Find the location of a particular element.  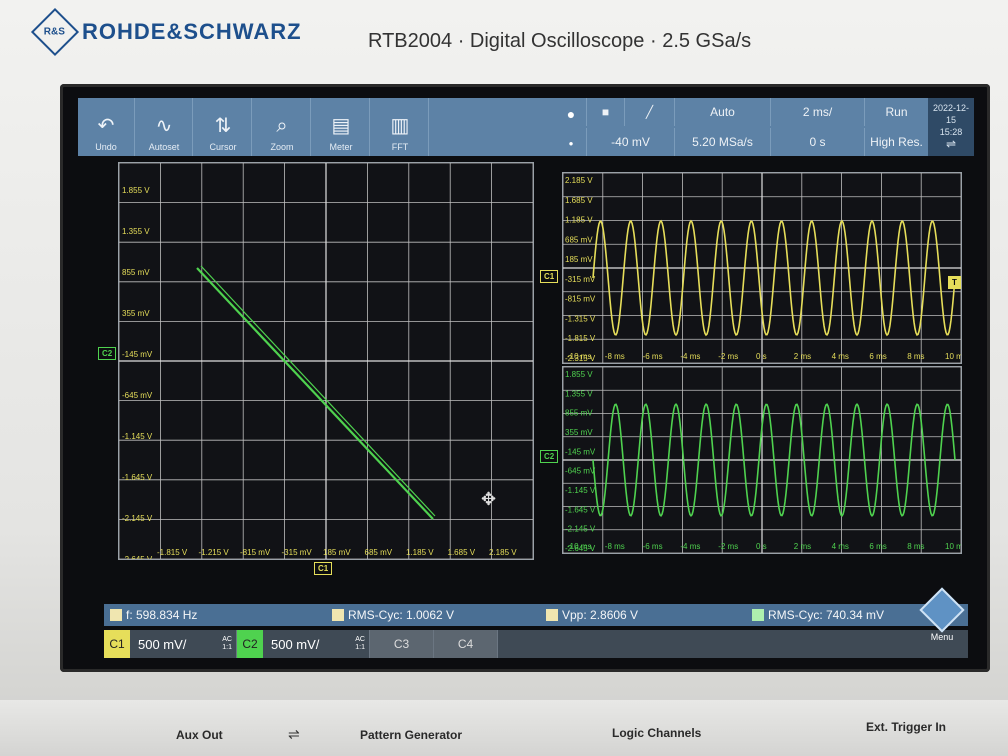

ch1-x-tick: -10 ms is located at coordinates (579, 356).